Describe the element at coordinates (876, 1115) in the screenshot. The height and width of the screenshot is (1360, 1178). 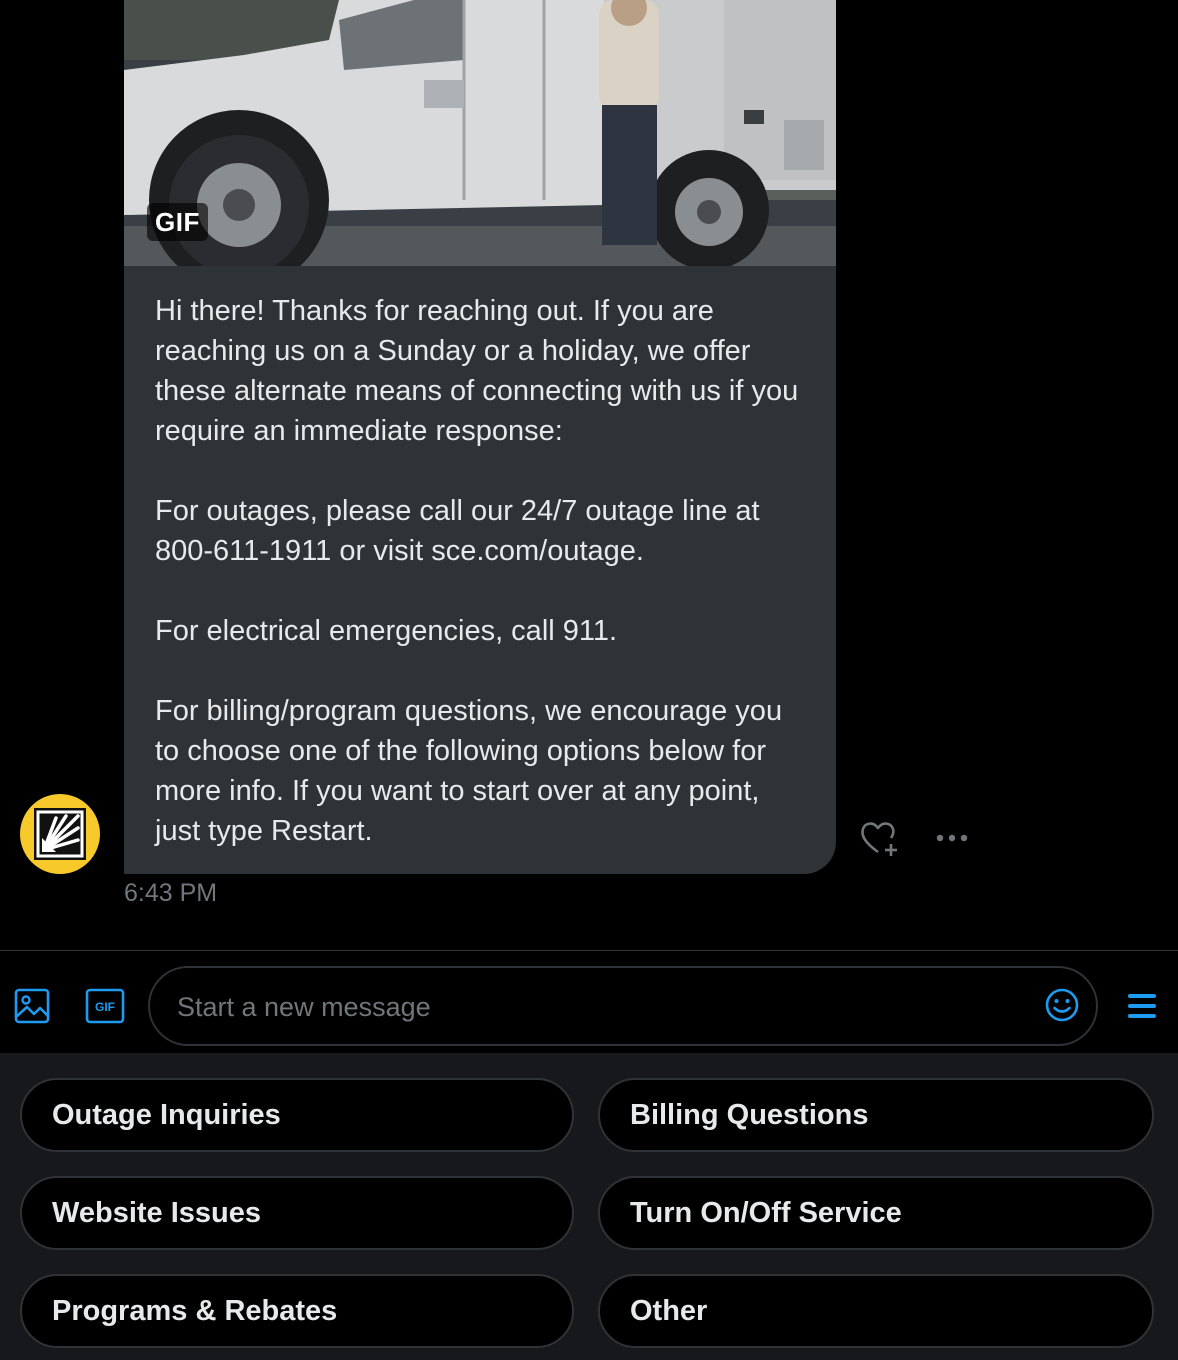
I see `quick-reply-billing-questions: Billing Questions` at that location.